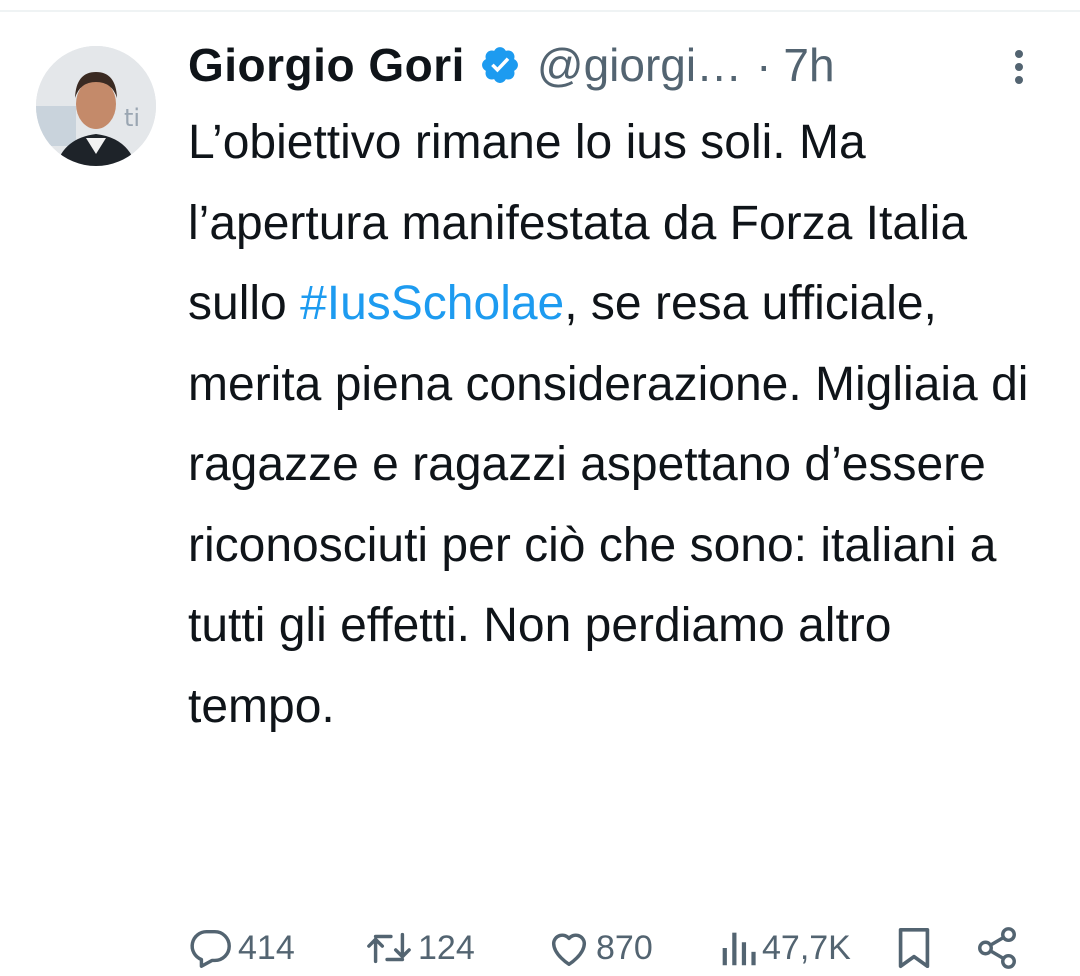 This screenshot has height=976, width=1080. What do you see at coordinates (446, 947) in the screenshot?
I see `repost-count: 124` at bounding box center [446, 947].